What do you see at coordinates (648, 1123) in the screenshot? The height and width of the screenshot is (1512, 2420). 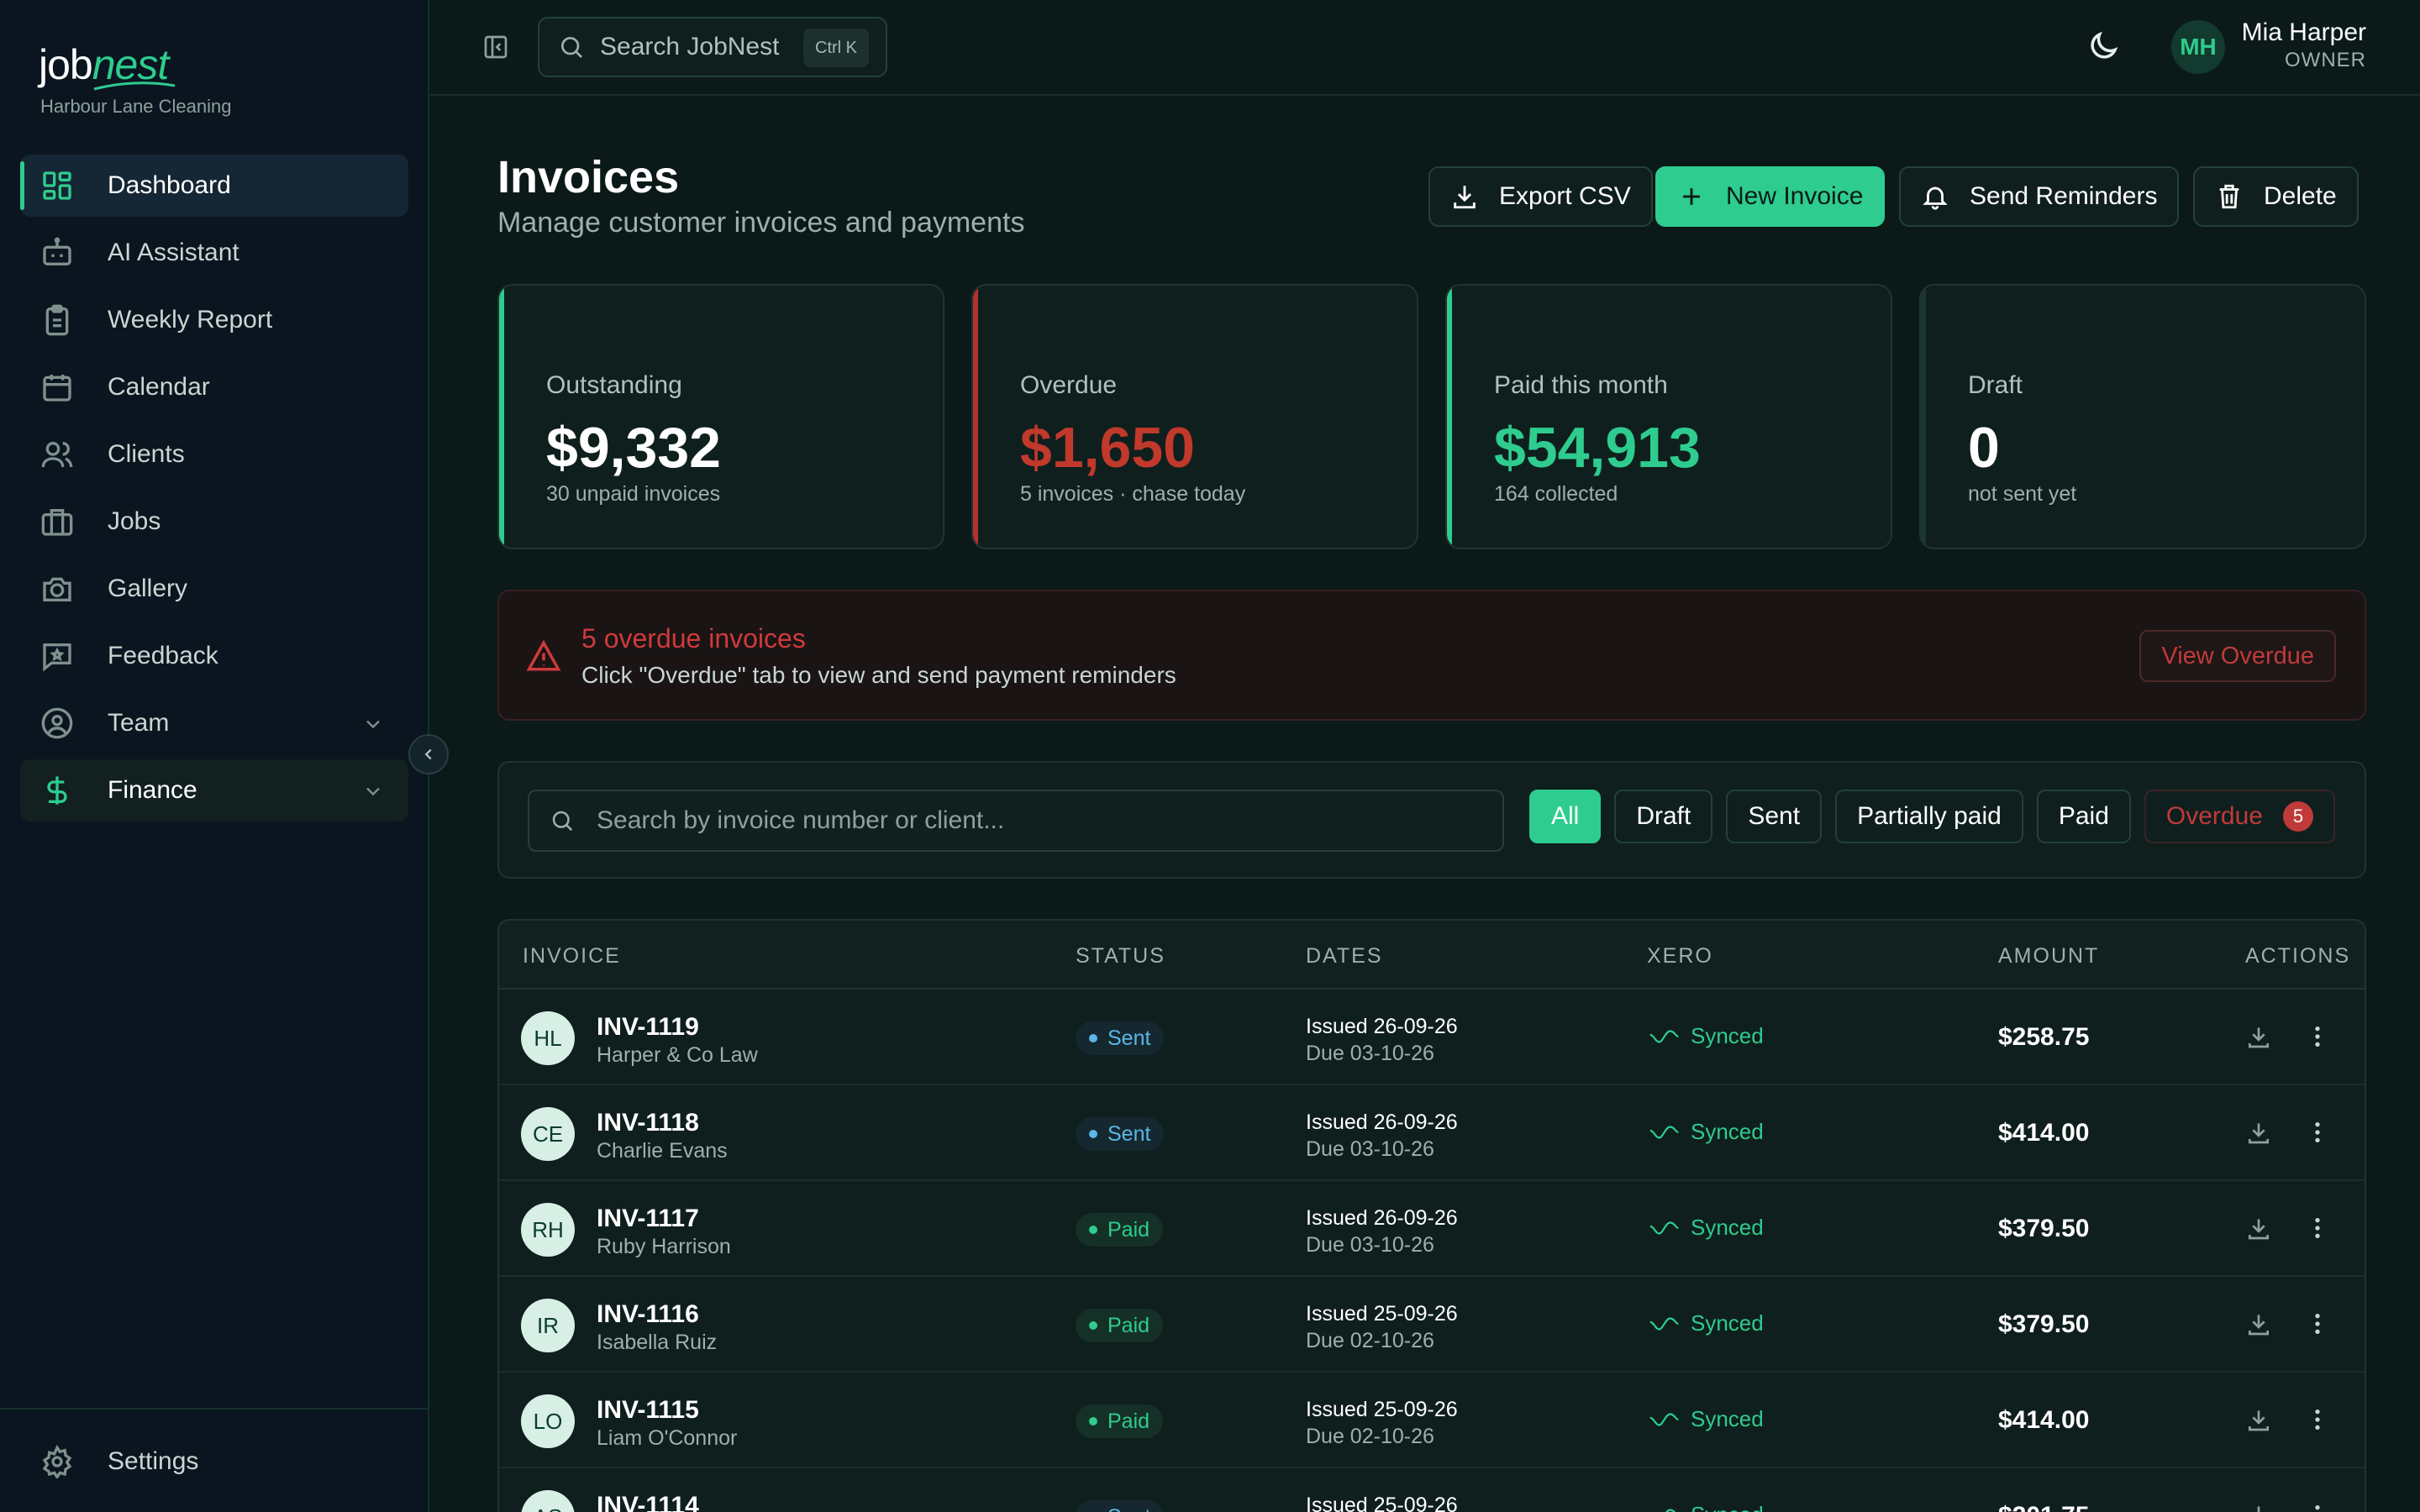 I see `invoice-number: INV-1118` at bounding box center [648, 1123].